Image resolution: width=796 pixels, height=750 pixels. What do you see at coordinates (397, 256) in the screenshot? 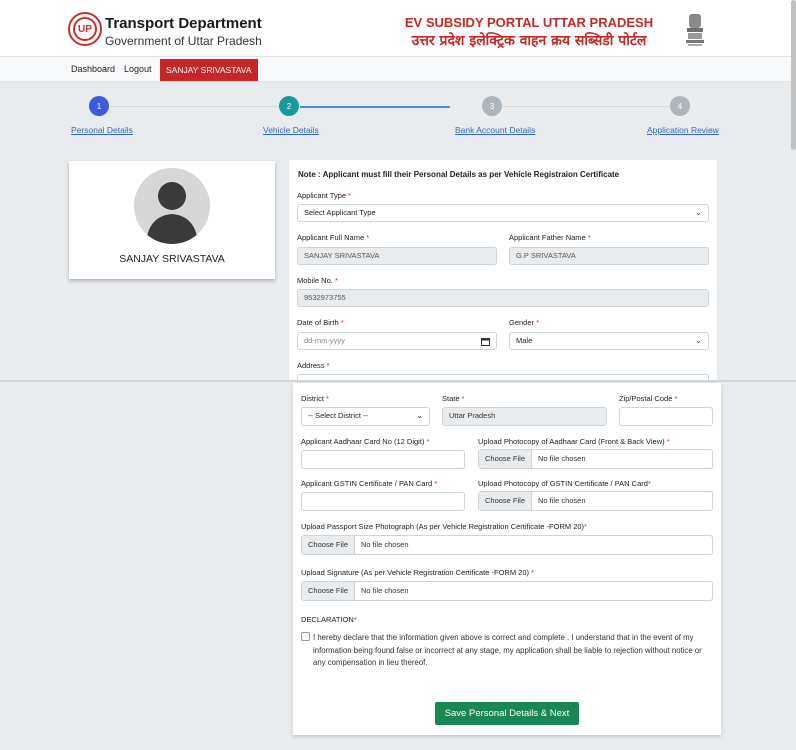
I see `full-name-field: SANJAY SRIVASTAVA` at bounding box center [397, 256].